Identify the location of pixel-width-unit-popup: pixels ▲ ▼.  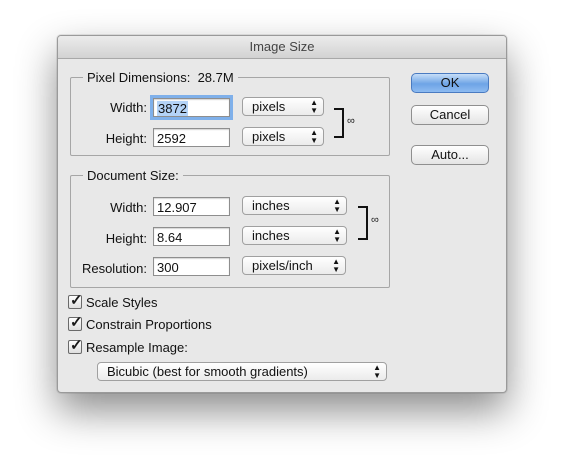
(283, 106).